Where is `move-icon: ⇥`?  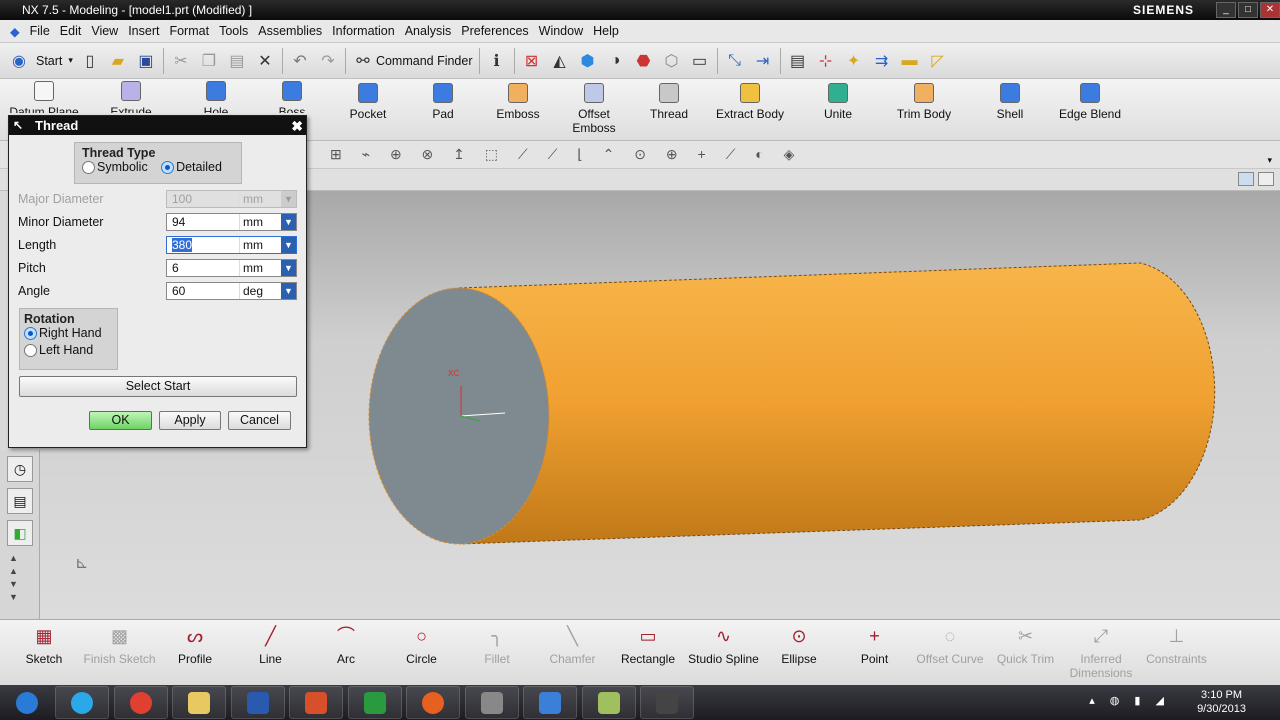 move-icon: ⇥ is located at coordinates (763, 61).